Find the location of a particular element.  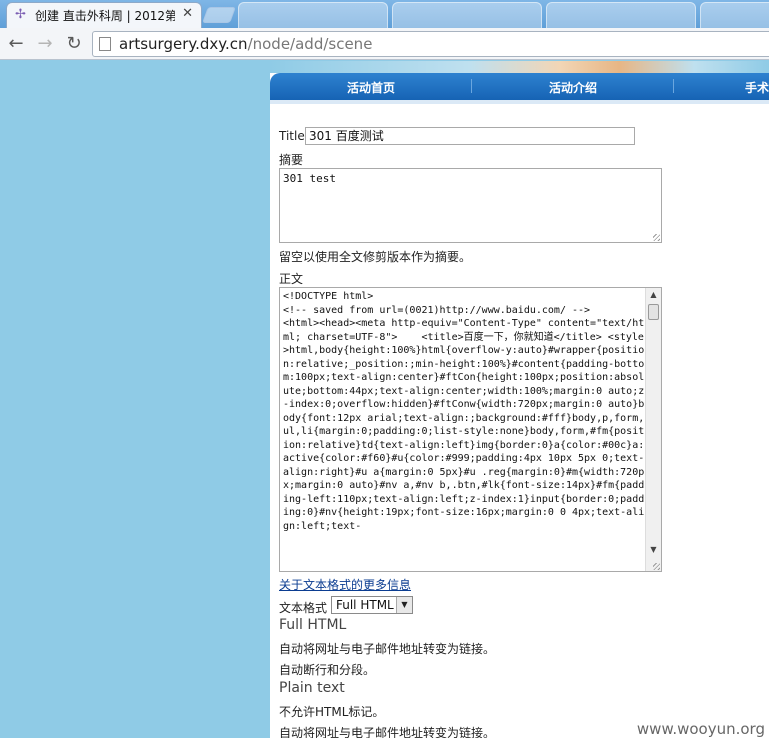

nav-item-intro: 活动介绍 is located at coordinates (573, 87).